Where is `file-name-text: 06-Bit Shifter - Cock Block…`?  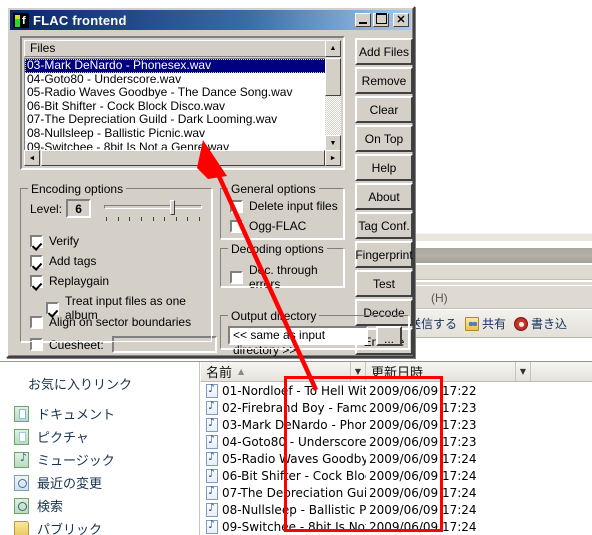 file-name-text: 06-Bit Shifter - Cock Block… is located at coordinates (294, 475).